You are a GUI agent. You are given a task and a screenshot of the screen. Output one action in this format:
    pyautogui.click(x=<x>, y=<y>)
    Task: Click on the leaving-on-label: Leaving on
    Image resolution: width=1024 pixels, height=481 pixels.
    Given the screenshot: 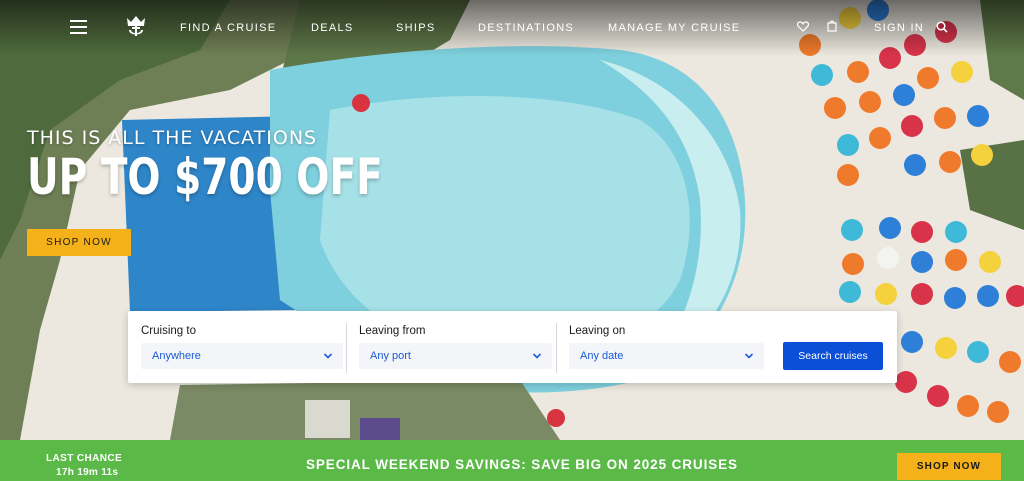 What is the action you would take?
    pyautogui.click(x=597, y=331)
    